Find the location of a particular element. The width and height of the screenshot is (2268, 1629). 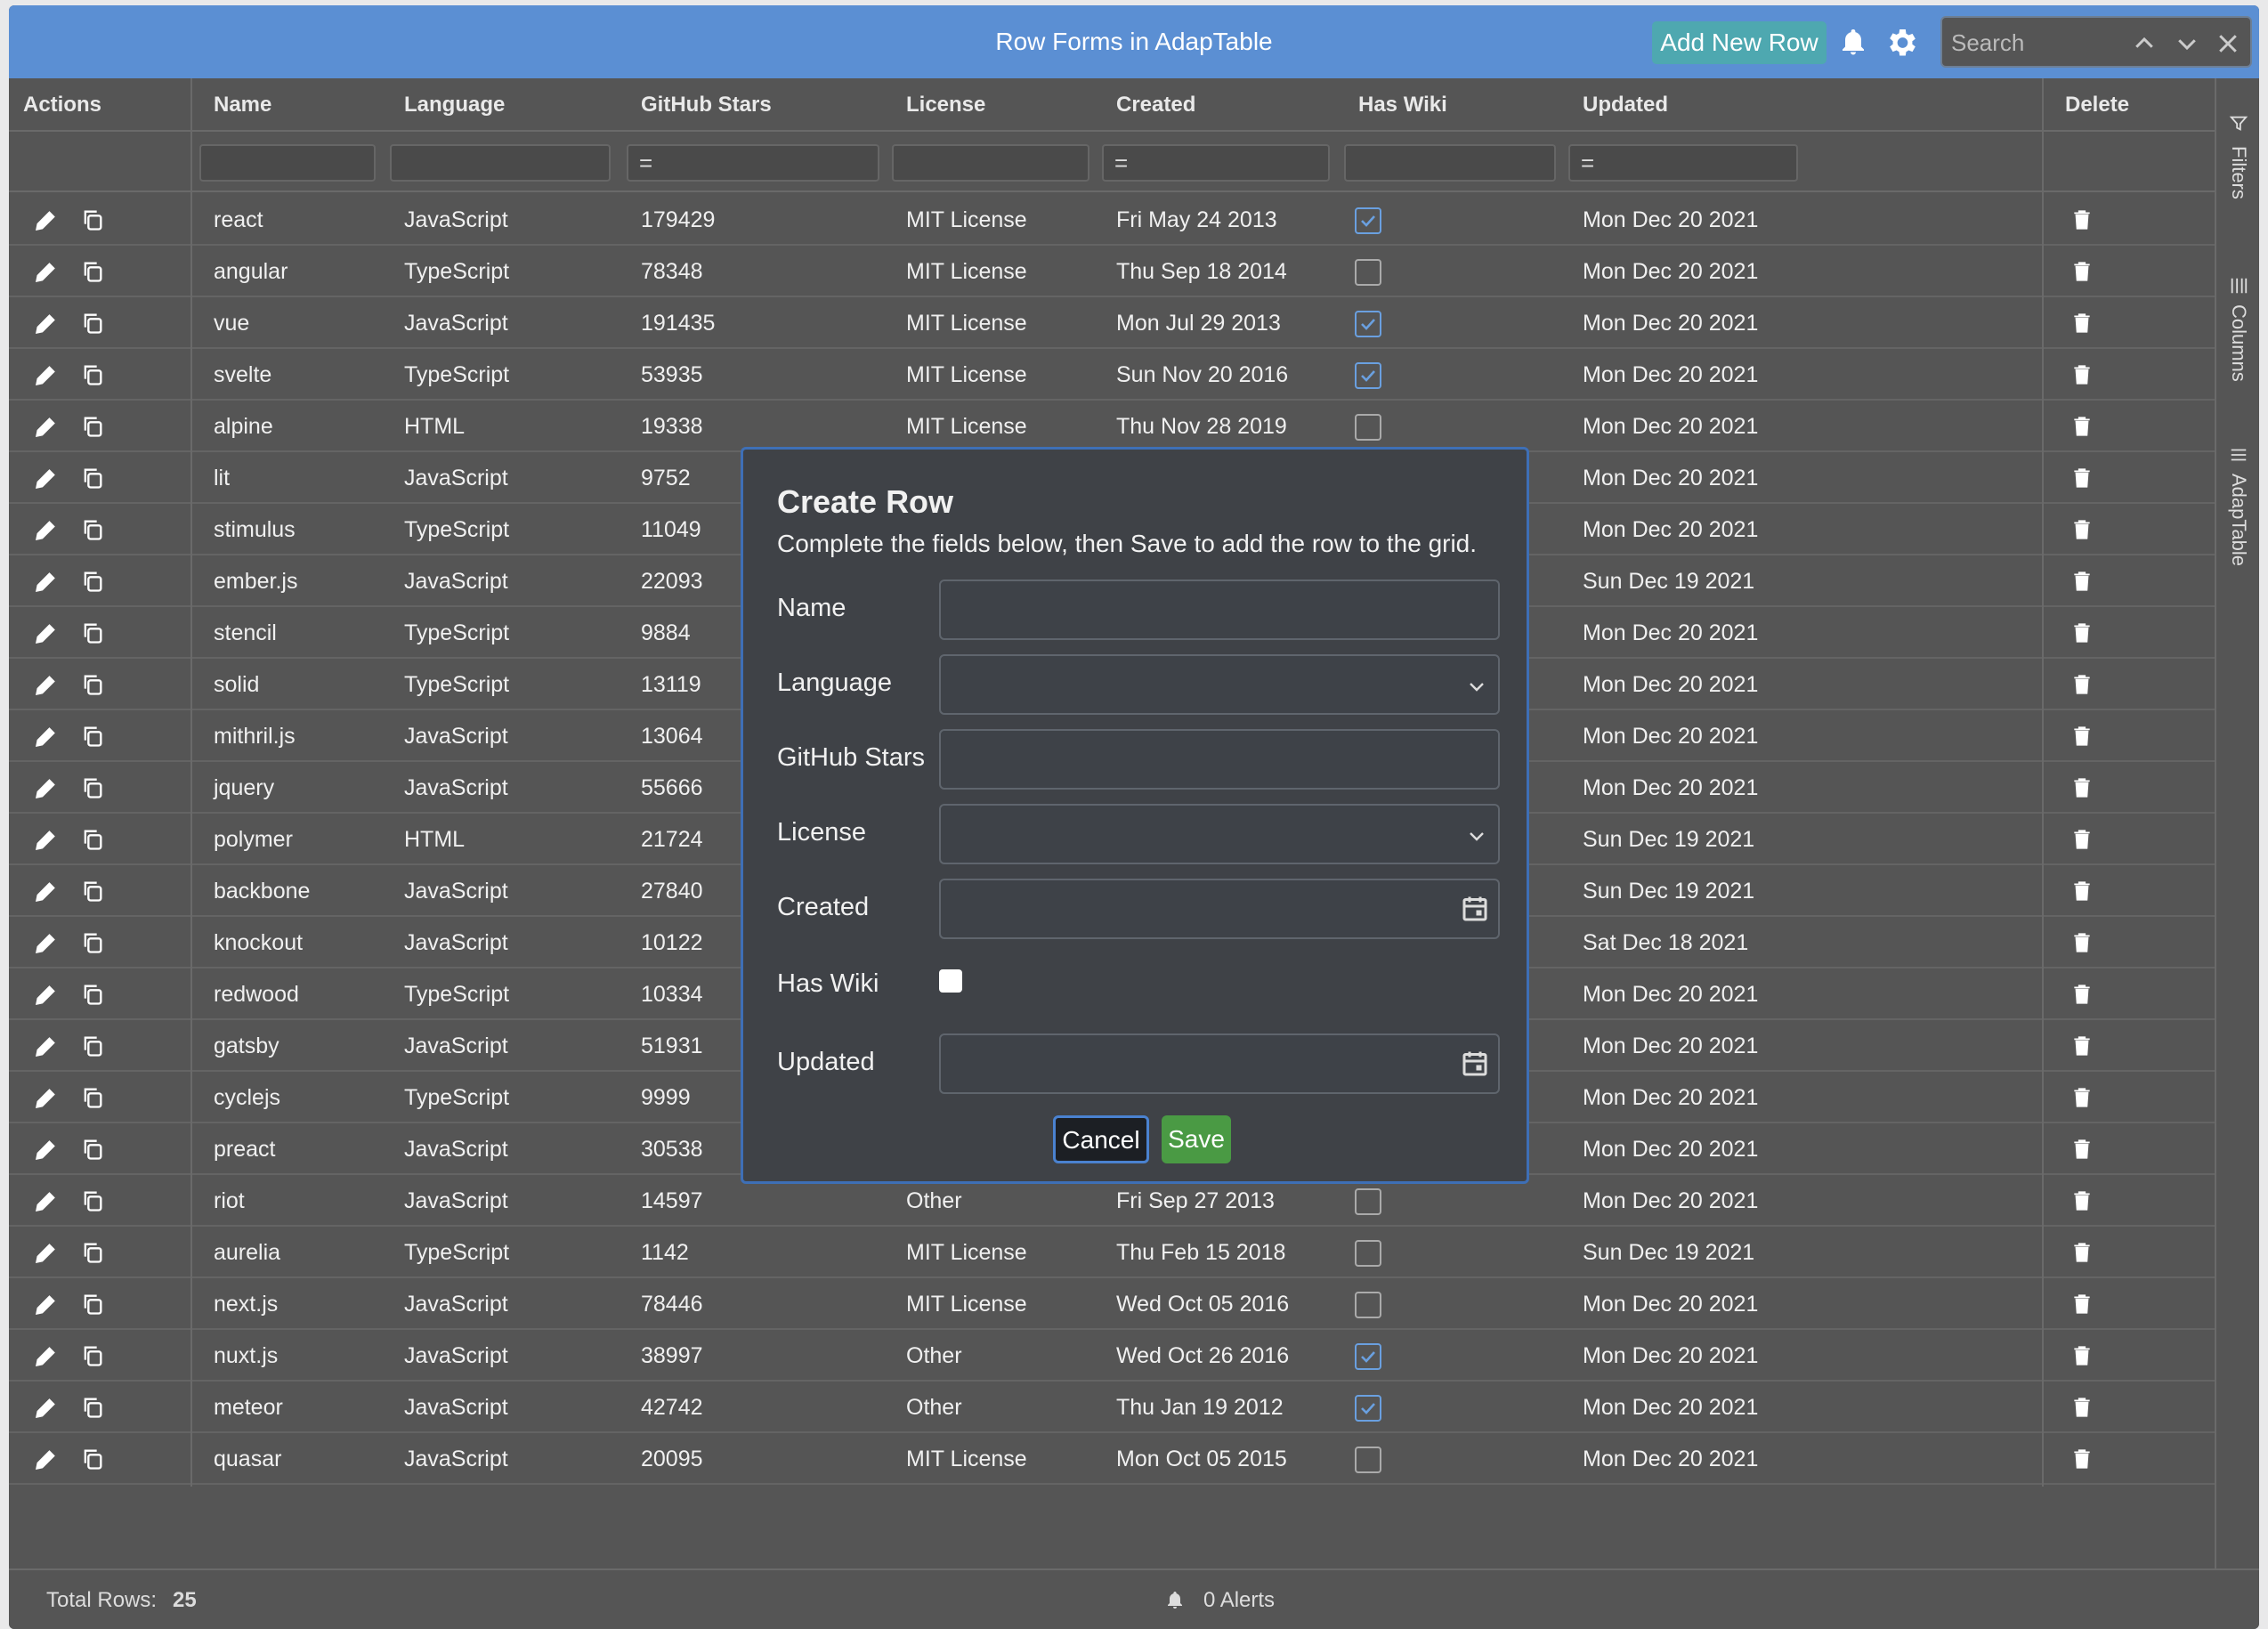

filter-has-wiki is located at coordinates (1450, 163).